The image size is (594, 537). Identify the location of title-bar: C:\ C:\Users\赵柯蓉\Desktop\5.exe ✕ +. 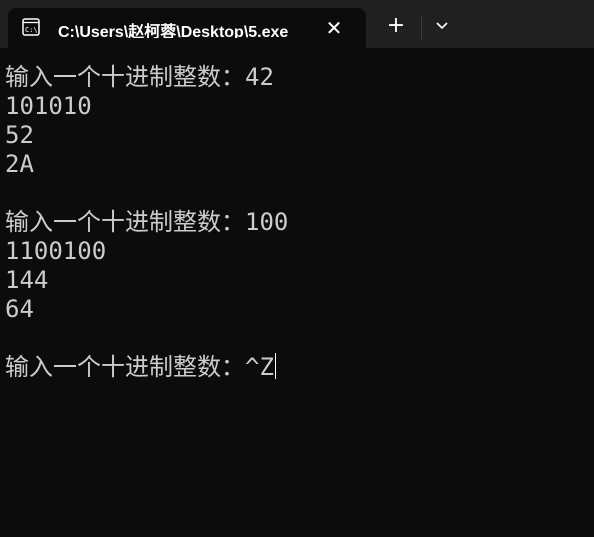
(297, 24).